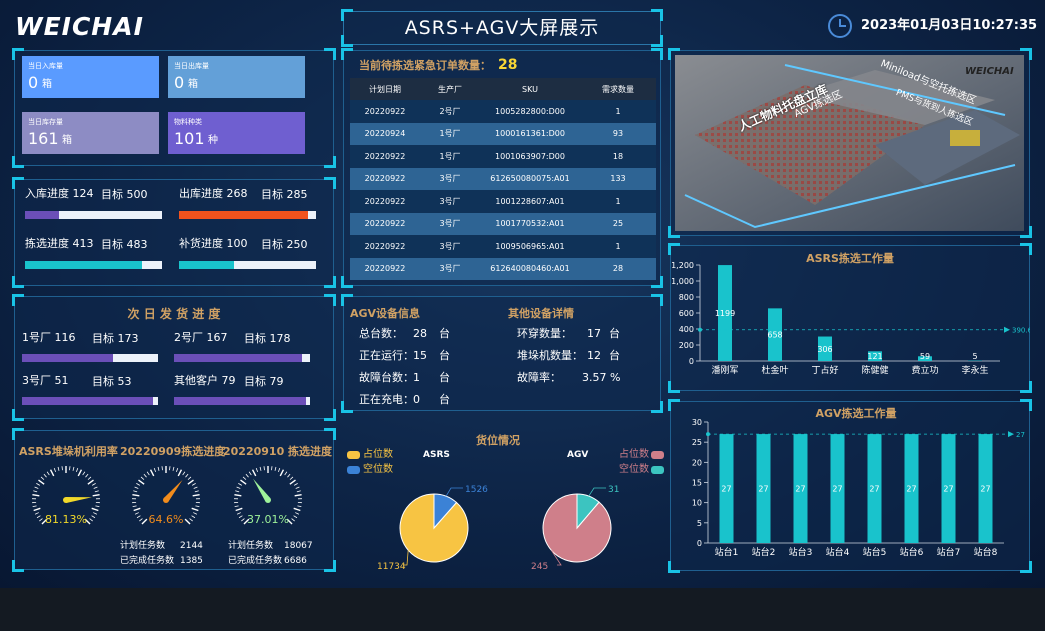 The image size is (1045, 631). What do you see at coordinates (697, 422) in the screenshot?
I see `y-tick-label: 30` at bounding box center [697, 422].